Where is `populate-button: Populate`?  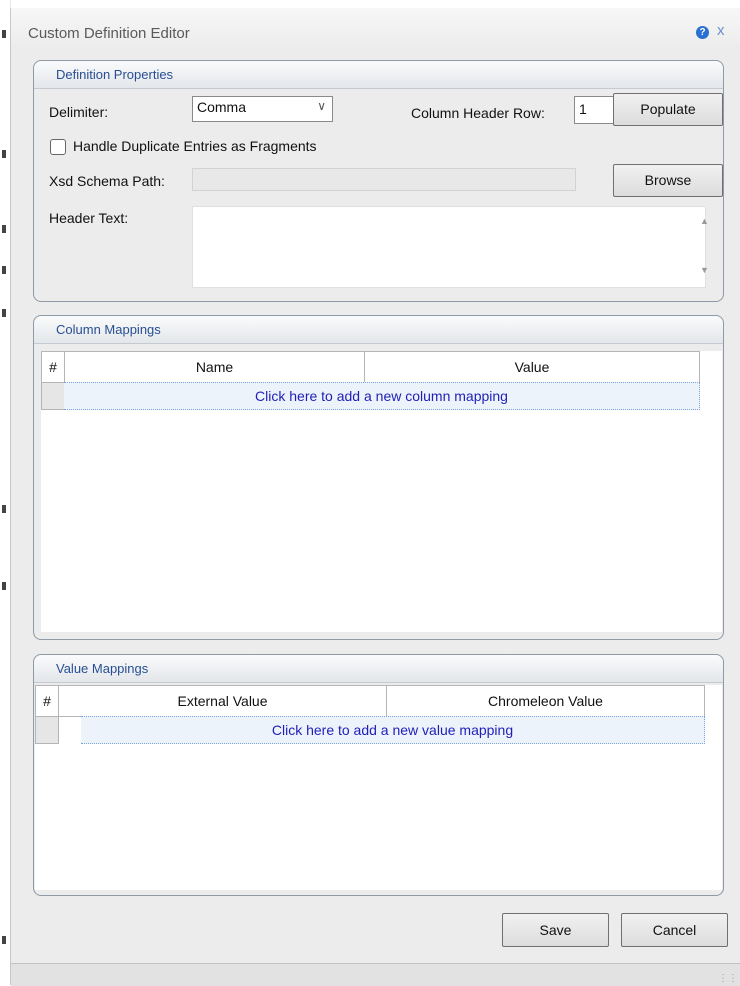 populate-button: Populate is located at coordinates (668, 109).